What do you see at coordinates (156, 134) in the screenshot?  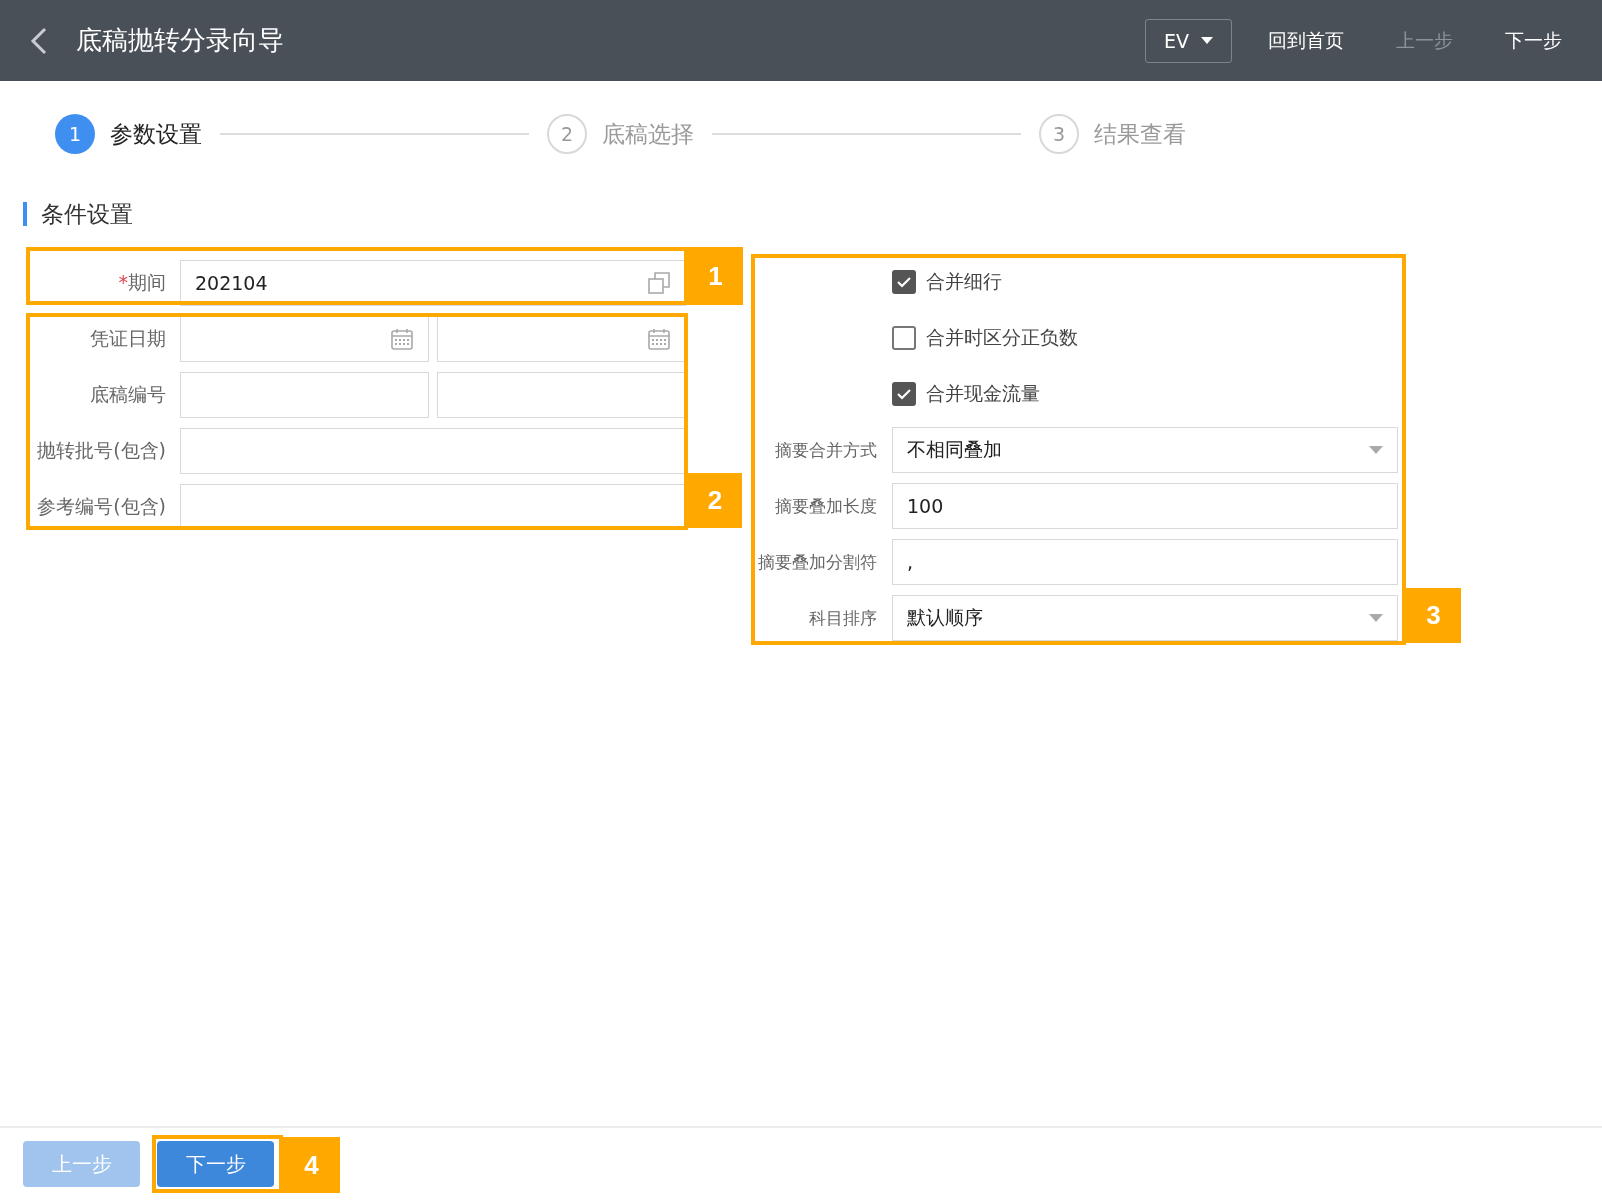 I see `step-label: 参数设置` at bounding box center [156, 134].